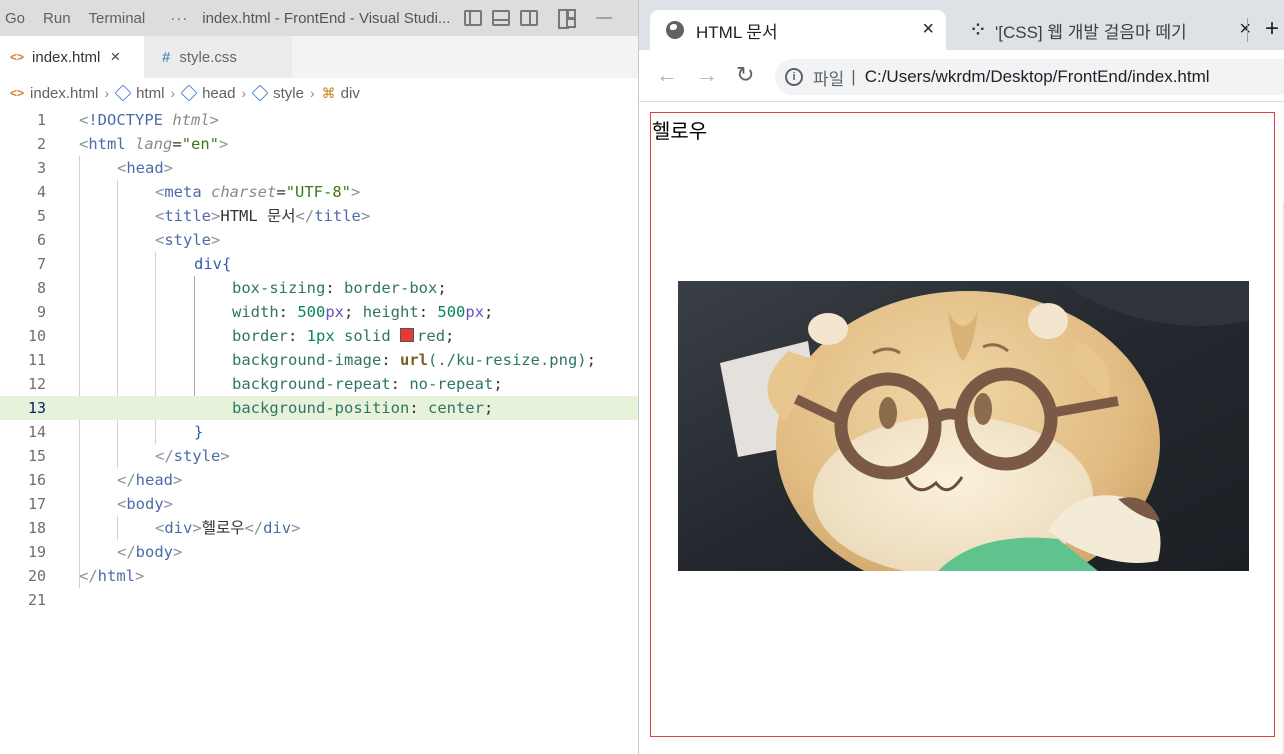 The width and height of the screenshot is (1284, 754). I want to click on tab-index-html: <> index.html ×, so click(72, 57).